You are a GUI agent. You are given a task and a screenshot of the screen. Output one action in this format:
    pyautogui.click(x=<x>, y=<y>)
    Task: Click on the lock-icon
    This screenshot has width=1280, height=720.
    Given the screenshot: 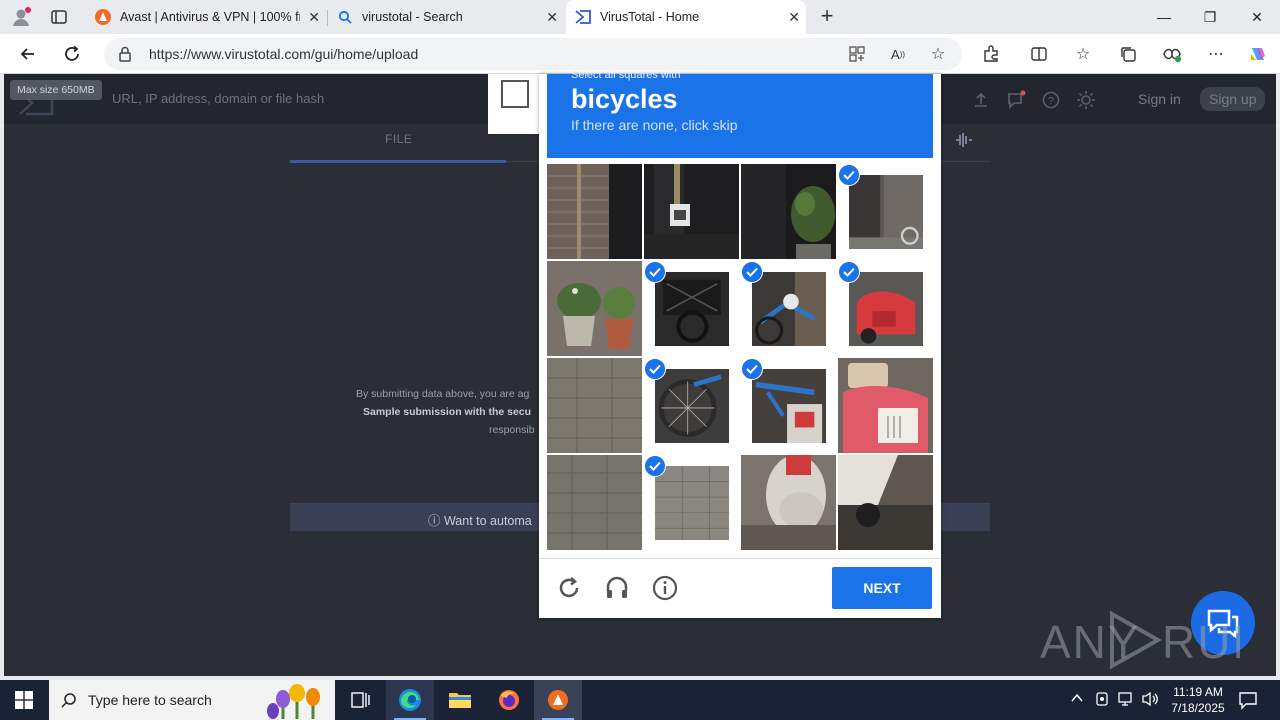 What is the action you would take?
    pyautogui.click(x=125, y=56)
    